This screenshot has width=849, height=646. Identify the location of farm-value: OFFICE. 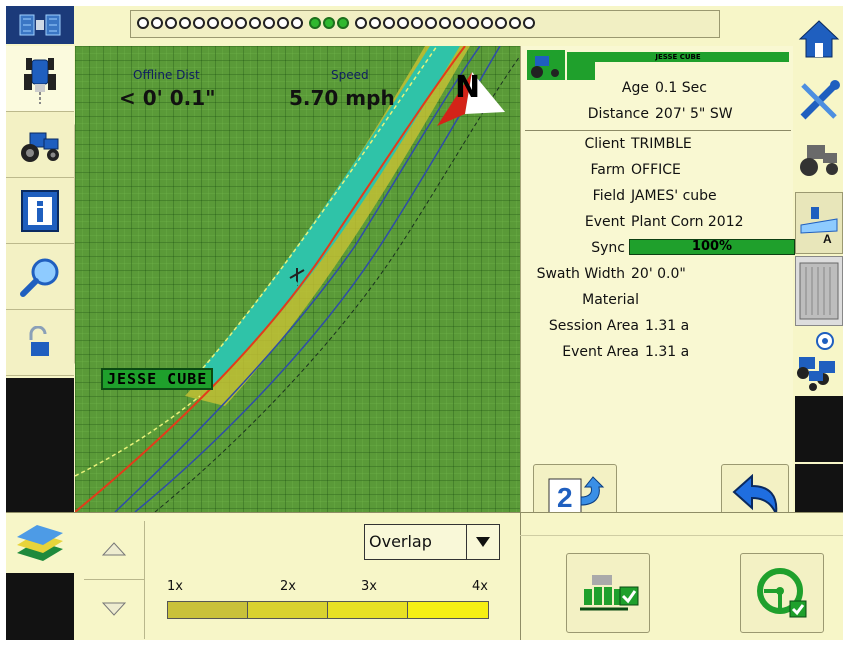
(656, 170).